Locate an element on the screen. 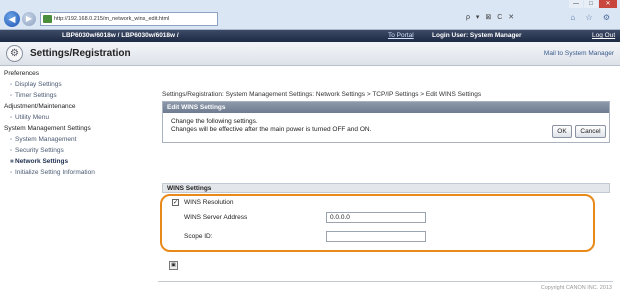 The width and height of the screenshot is (620, 297). sidebar-item-initialize-settings: ▫ Initialize Setting Information is located at coordinates (52, 172).